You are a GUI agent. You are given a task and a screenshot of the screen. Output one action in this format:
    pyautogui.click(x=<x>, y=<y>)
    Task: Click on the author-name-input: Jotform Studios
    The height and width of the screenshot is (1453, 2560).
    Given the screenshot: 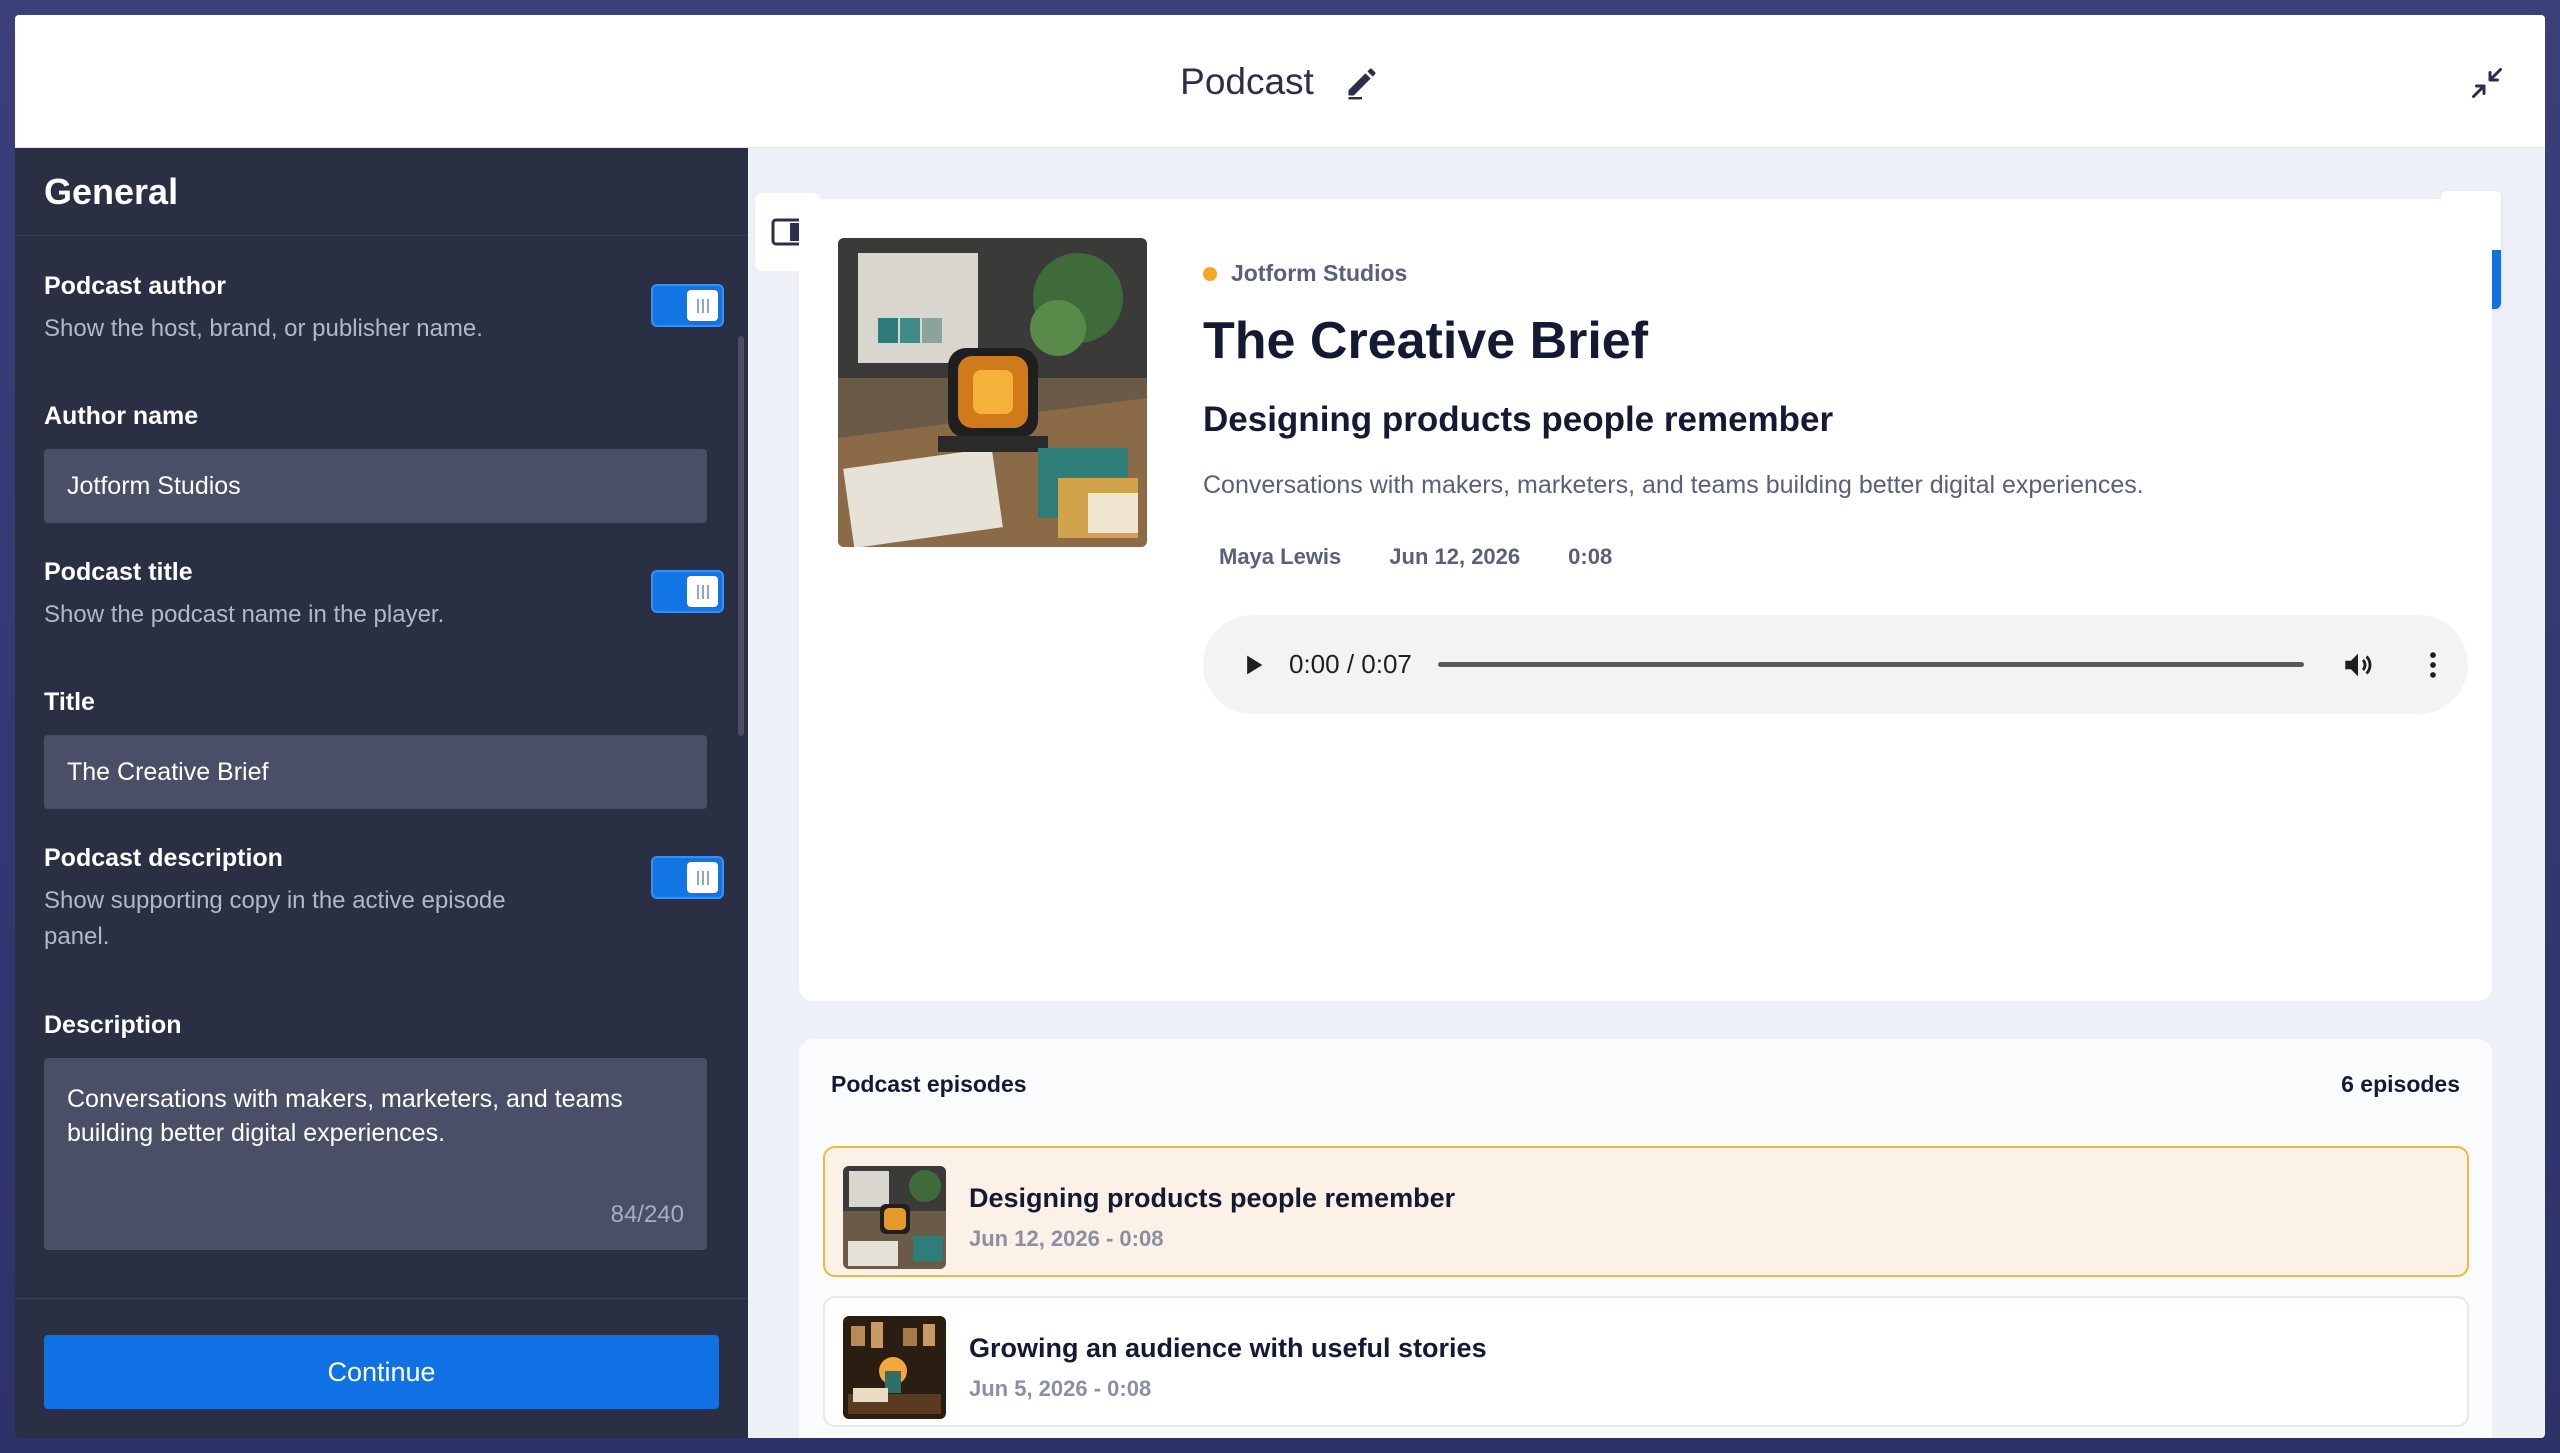 What is the action you would take?
    pyautogui.click(x=375, y=486)
    